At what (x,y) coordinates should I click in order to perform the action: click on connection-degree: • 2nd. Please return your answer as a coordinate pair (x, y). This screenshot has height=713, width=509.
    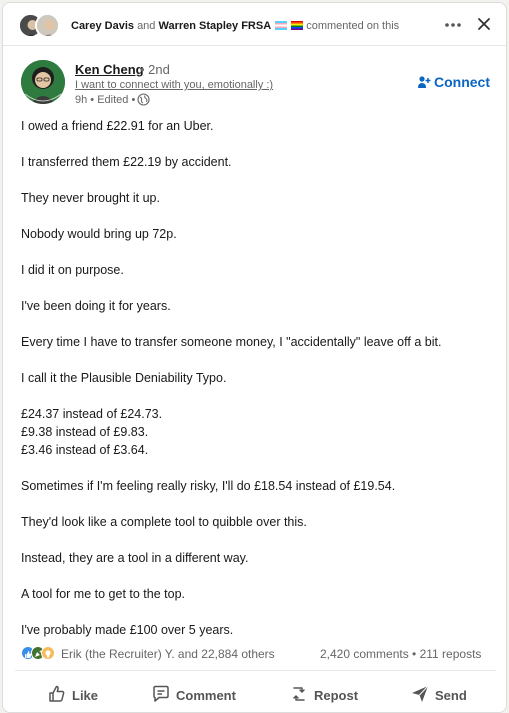
    Looking at the image, I should click on (155, 69).